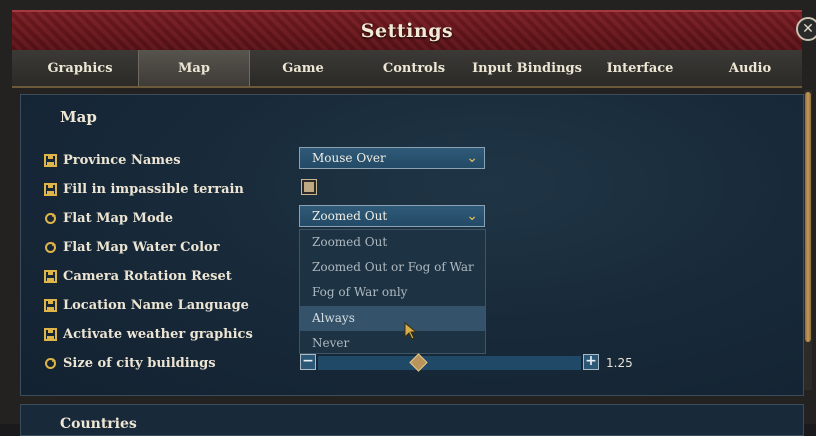 The height and width of the screenshot is (436, 816). I want to click on setting-label-flat-map-mode: Flat Map Mode, so click(118, 218).